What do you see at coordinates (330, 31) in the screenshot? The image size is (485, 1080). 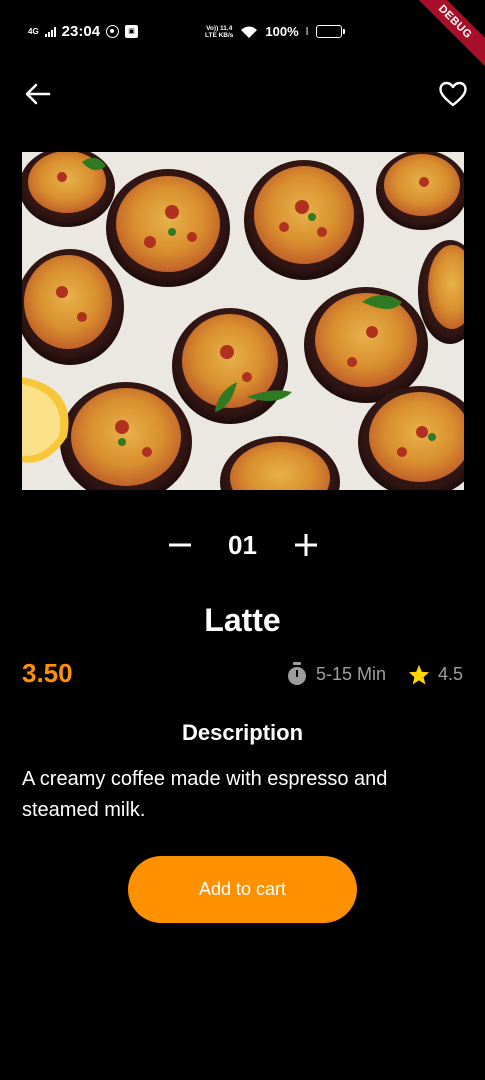 I see `battery-icon` at bounding box center [330, 31].